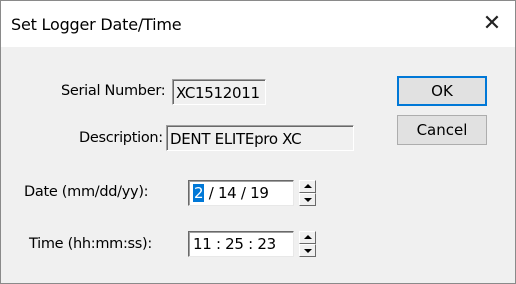 This screenshot has height=284, width=516. What do you see at coordinates (96, 24) in the screenshot?
I see `dialog-title: Set Logger Date/Time` at bounding box center [96, 24].